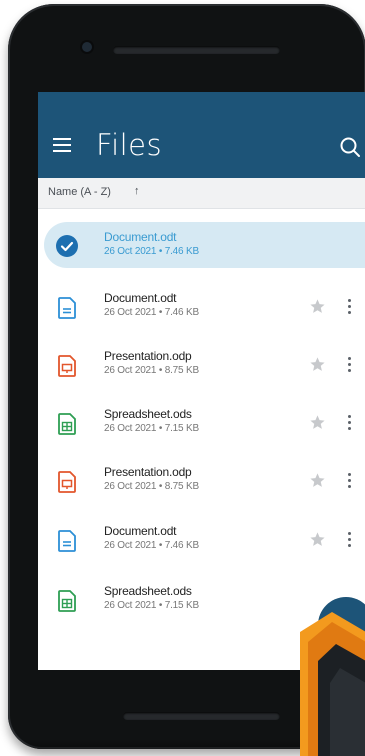  Describe the element at coordinates (201, 135) in the screenshot. I see `app-bar: Files` at that location.